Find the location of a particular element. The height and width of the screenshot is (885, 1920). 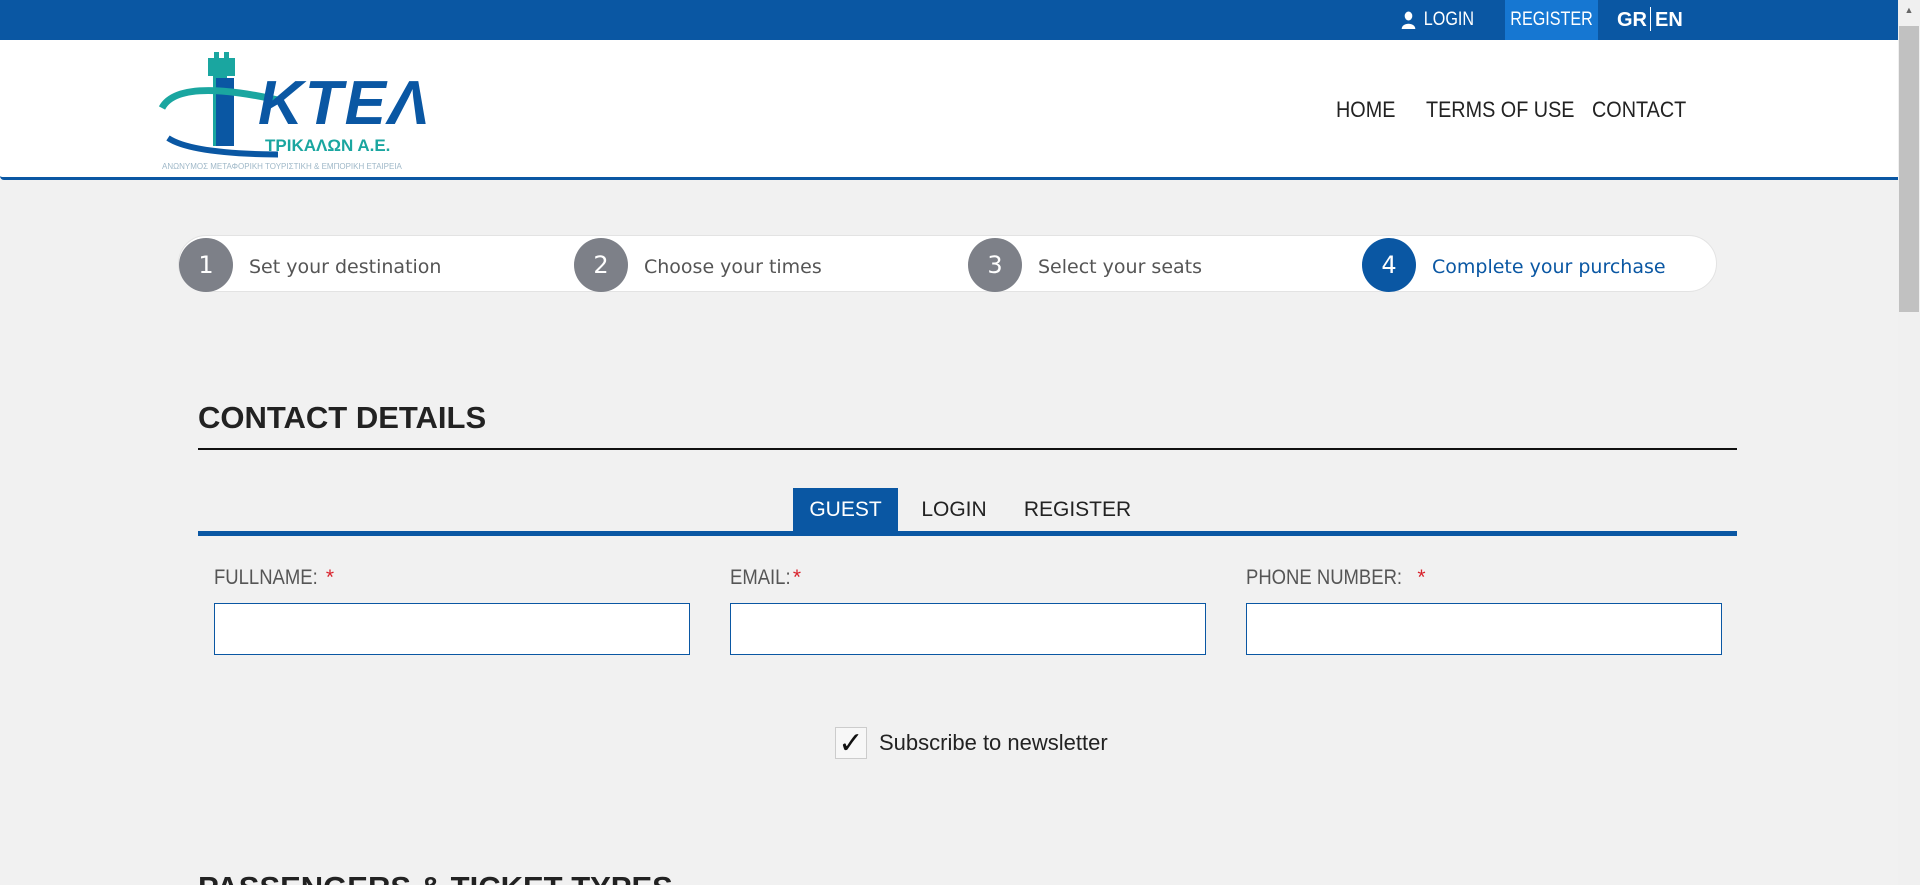

nav-contact: CONTACT is located at coordinates (1644, 112).